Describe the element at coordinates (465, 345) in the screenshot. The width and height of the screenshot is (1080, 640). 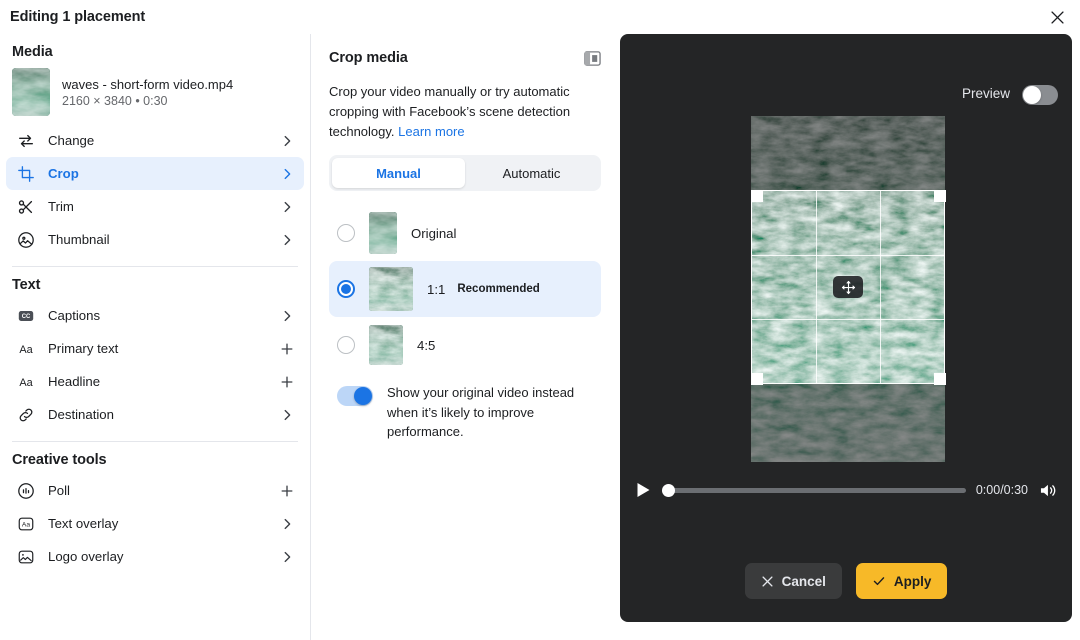
I see `aspect-option-4-5: 4:5` at that location.